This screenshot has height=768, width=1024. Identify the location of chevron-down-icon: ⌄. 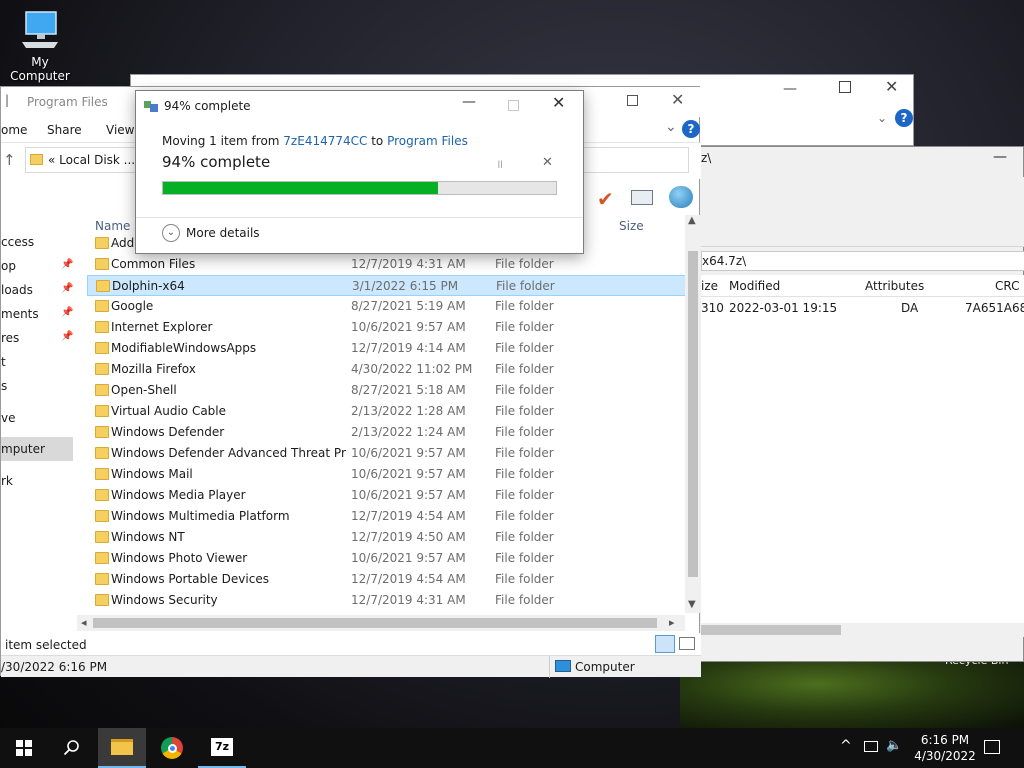
(171, 233).